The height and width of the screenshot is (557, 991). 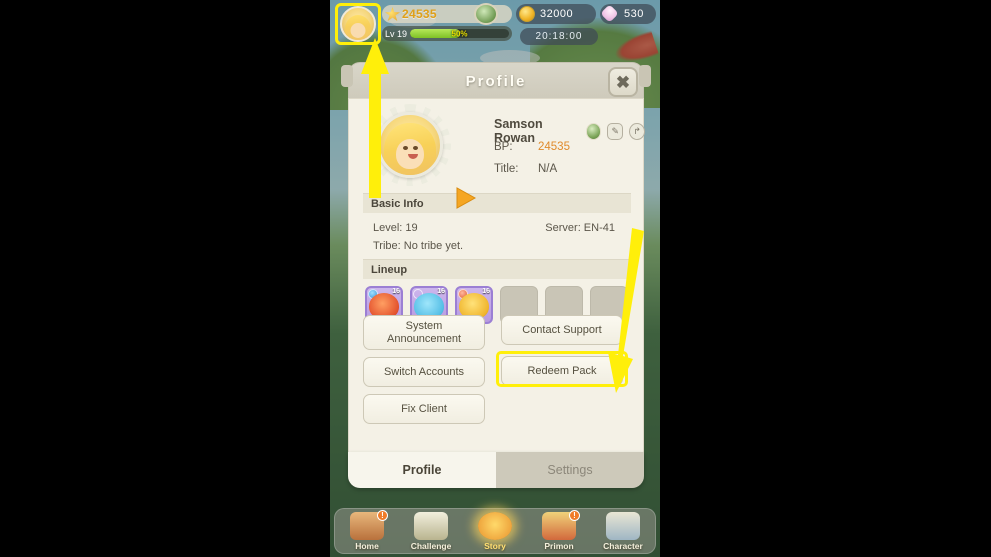 What do you see at coordinates (495, 545) in the screenshot?
I see `nav-label: Story` at bounding box center [495, 545].